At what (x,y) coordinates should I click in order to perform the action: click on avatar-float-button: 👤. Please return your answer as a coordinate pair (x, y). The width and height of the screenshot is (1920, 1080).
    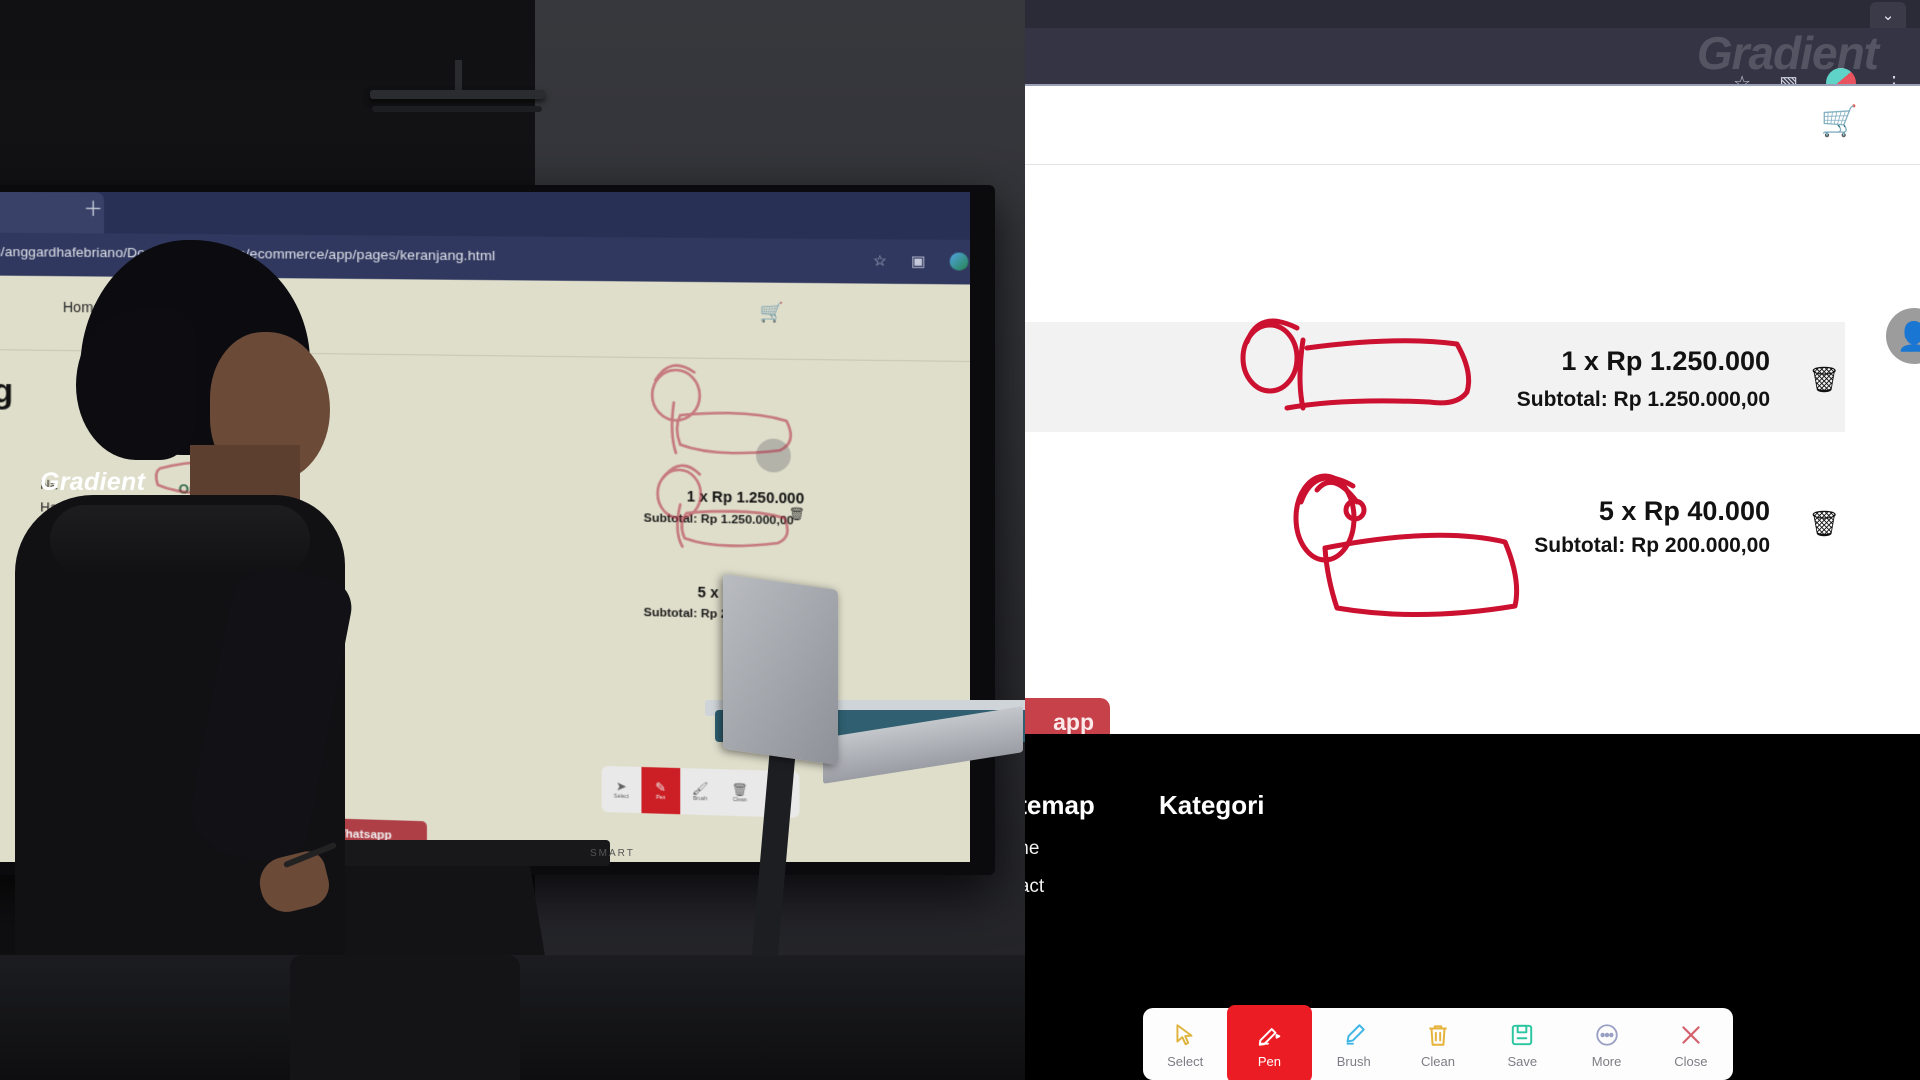
    Looking at the image, I should click on (1903, 336).